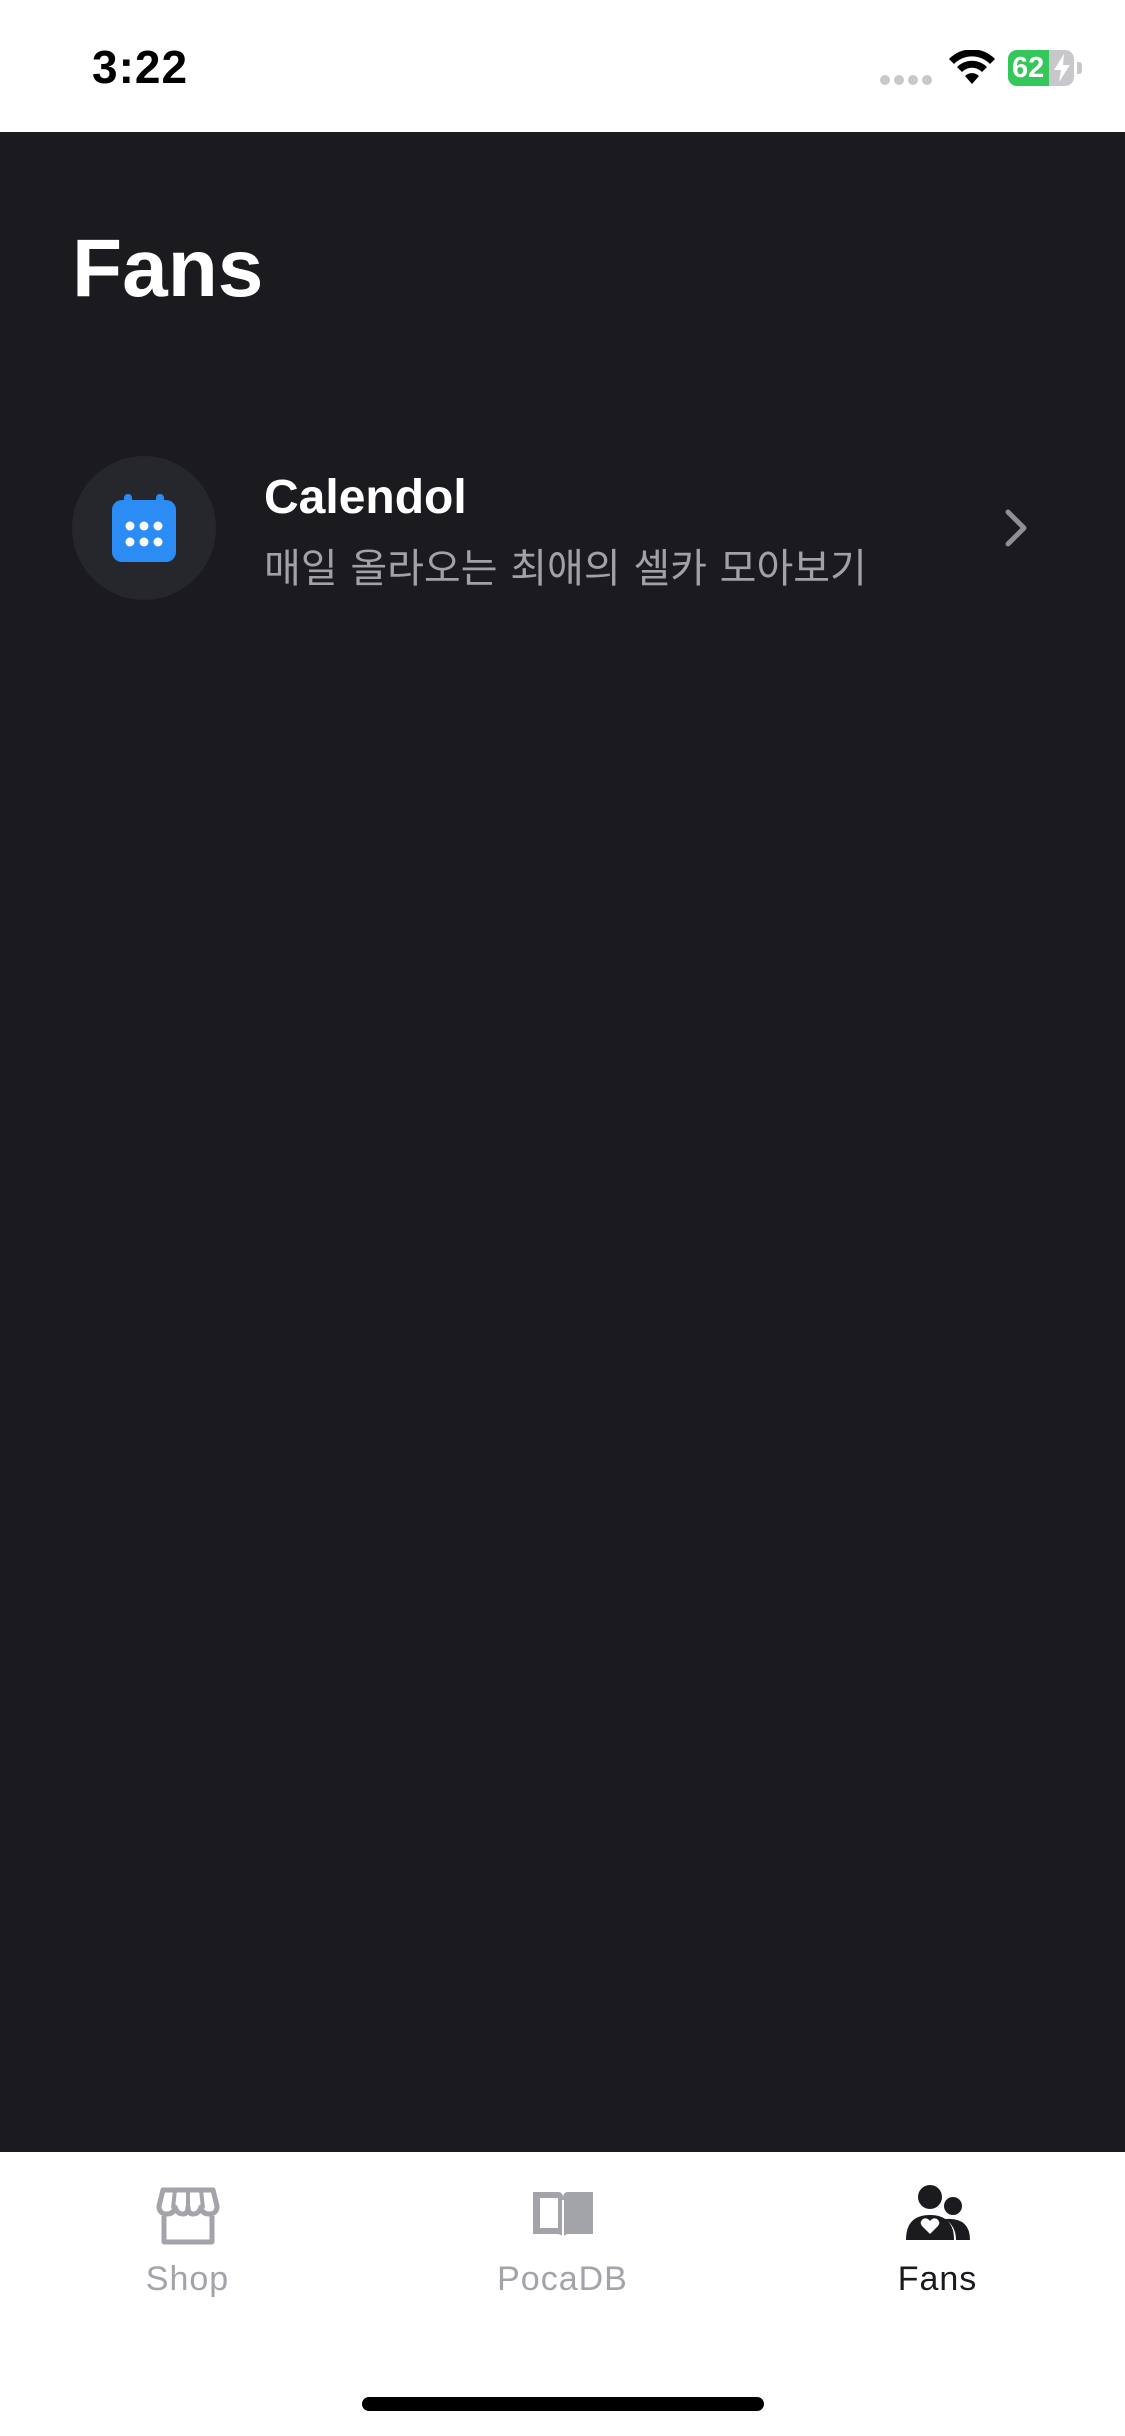 Image resolution: width=1125 pixels, height=2436 pixels. Describe the element at coordinates (1016, 528) in the screenshot. I see `chevron-right-icon` at that location.